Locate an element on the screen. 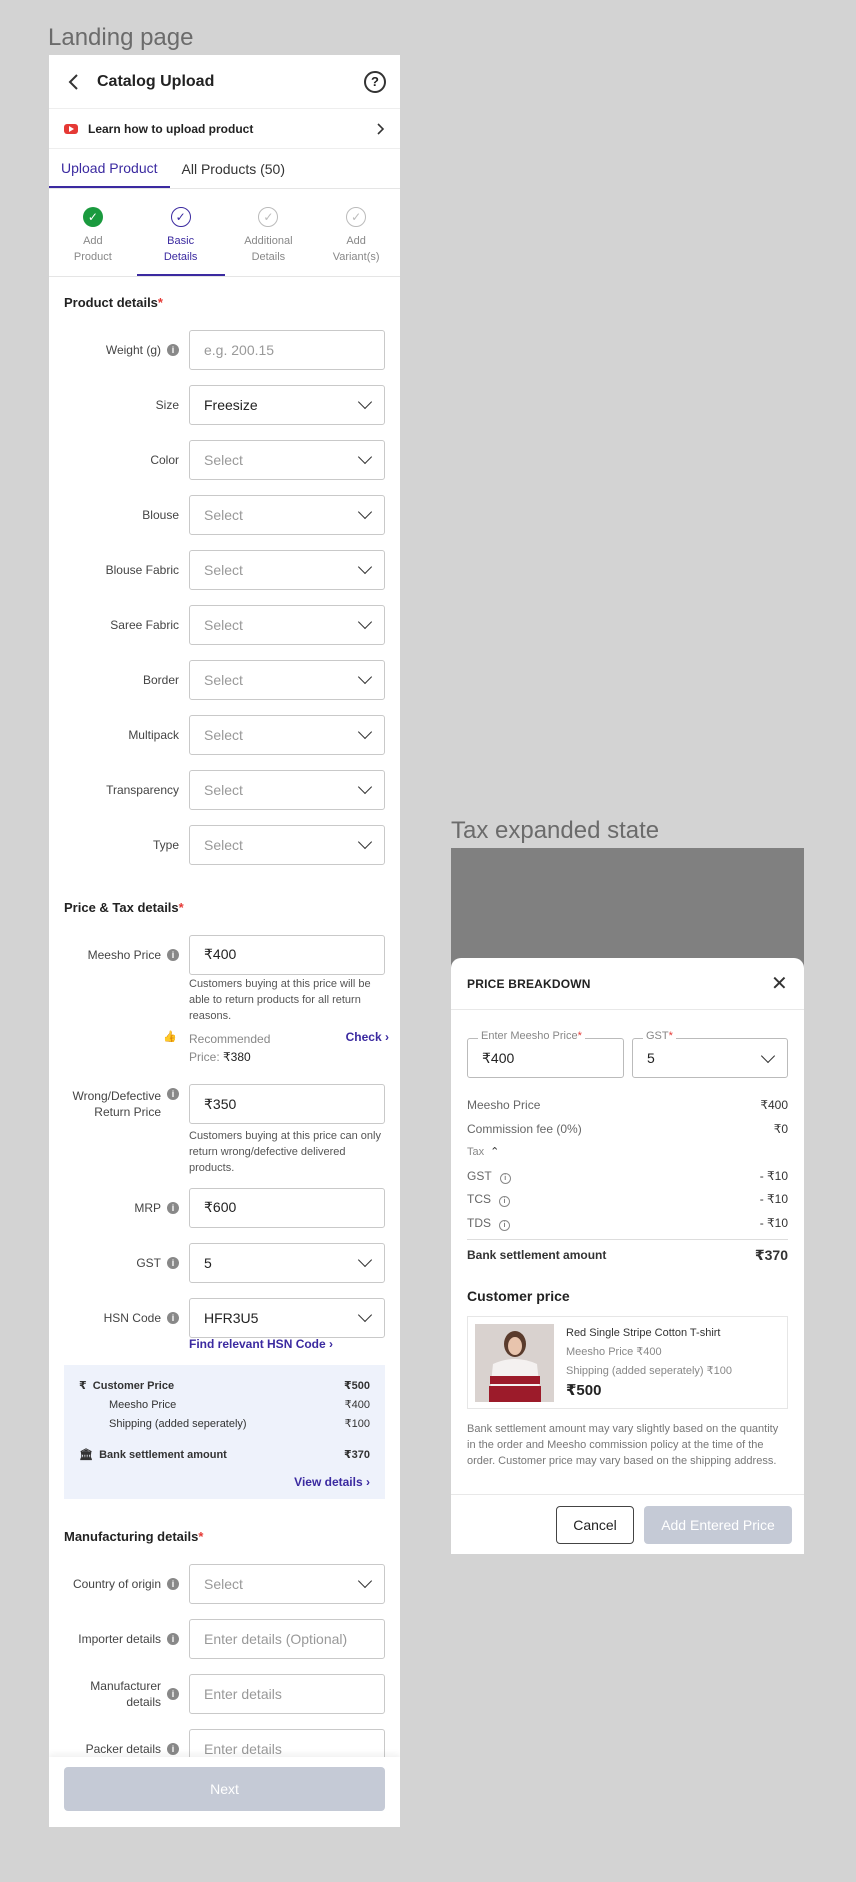 The height and width of the screenshot is (1882, 856). blouse-fabric-select: Select is located at coordinates (287, 569).